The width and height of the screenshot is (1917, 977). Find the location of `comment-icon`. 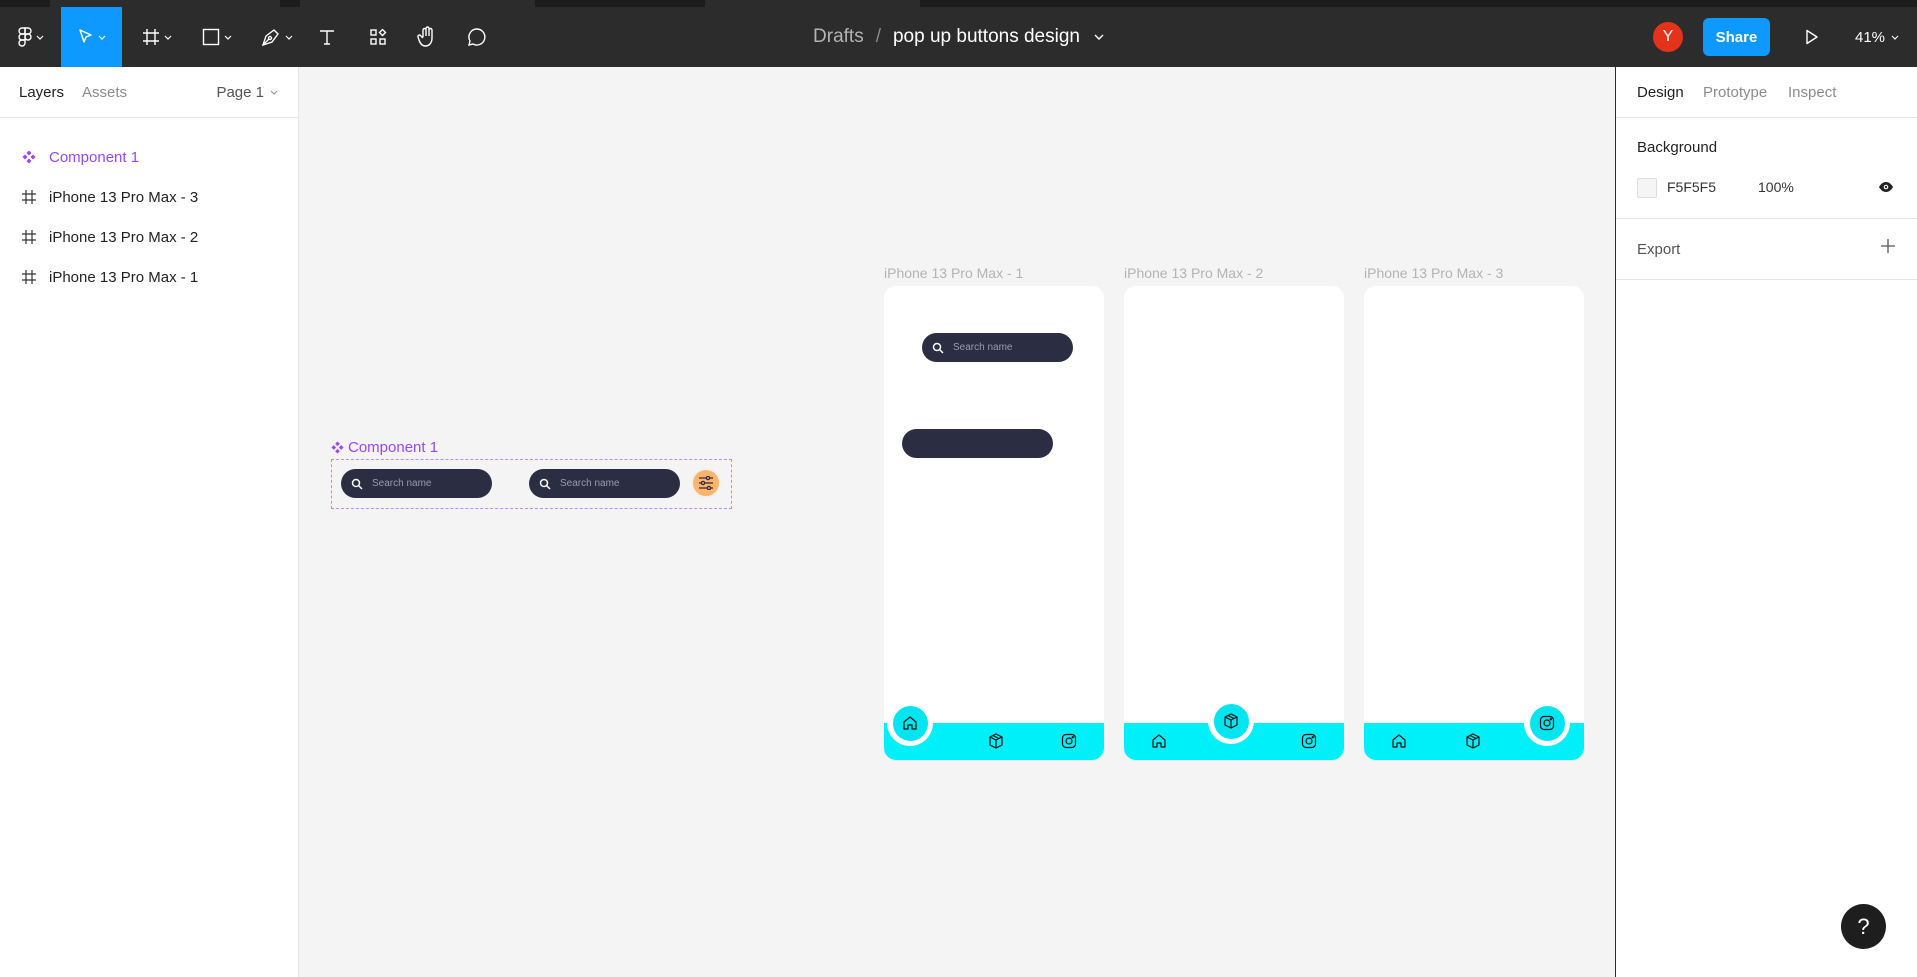

comment-icon is located at coordinates (477, 37).